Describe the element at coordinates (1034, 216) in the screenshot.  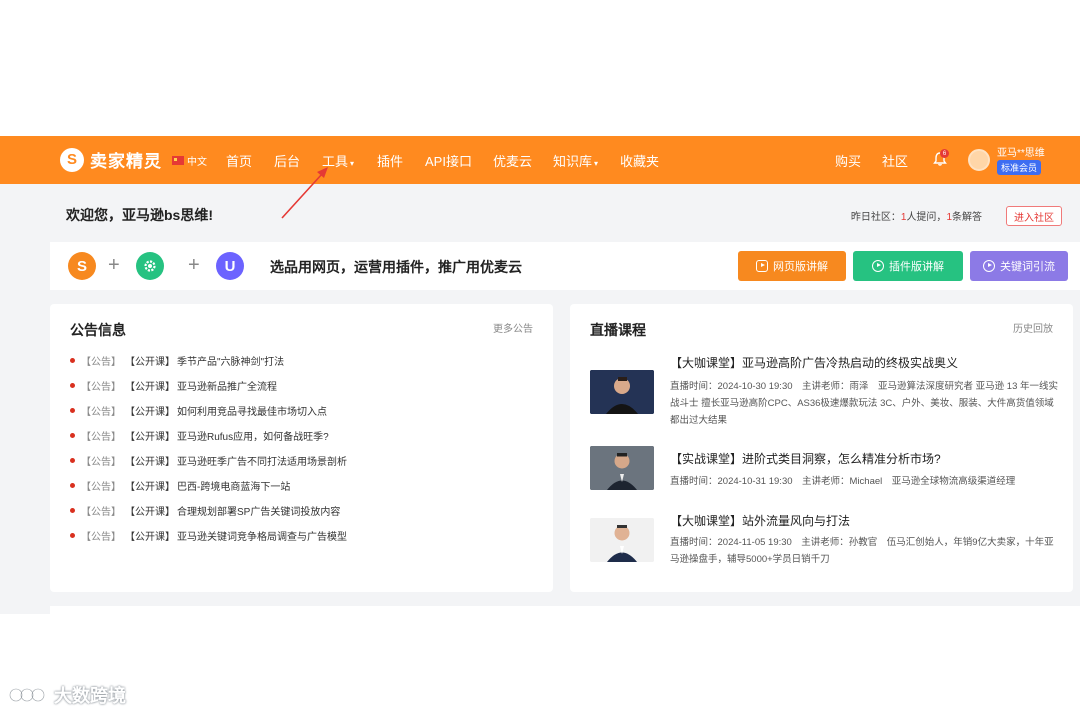
I see `enter-community-button: 进入社区` at that location.